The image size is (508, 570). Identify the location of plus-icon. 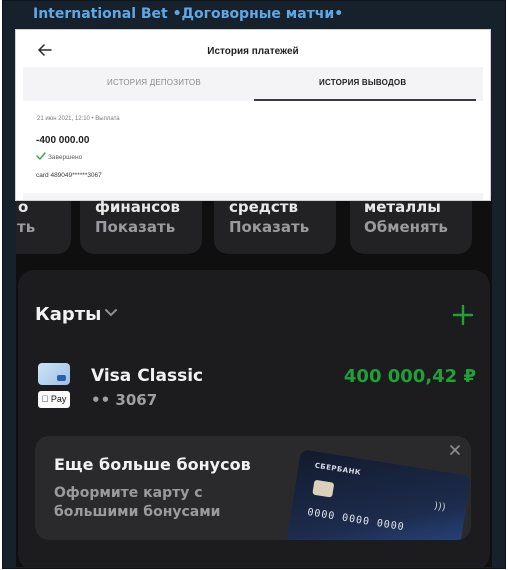
(463, 315).